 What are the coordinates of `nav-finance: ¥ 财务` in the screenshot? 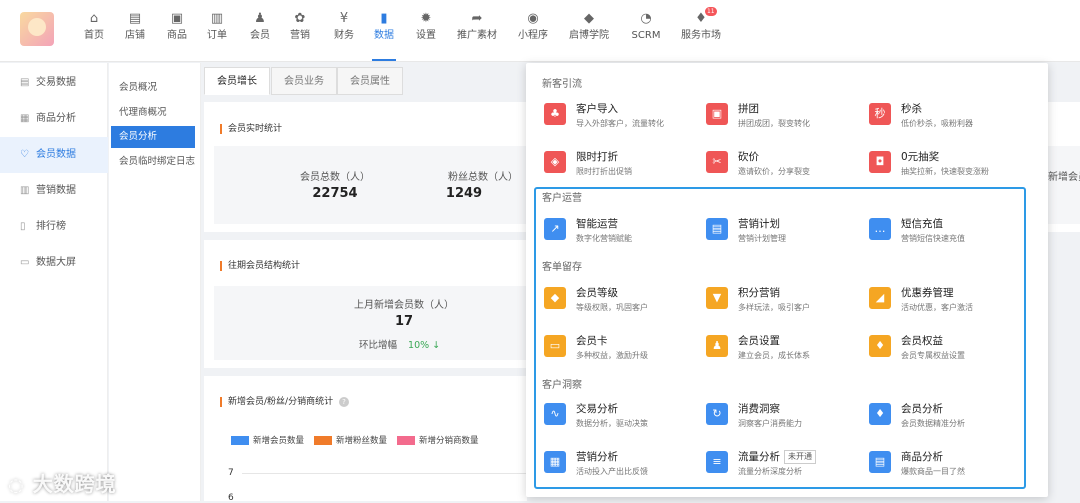 It's located at (344, 30).